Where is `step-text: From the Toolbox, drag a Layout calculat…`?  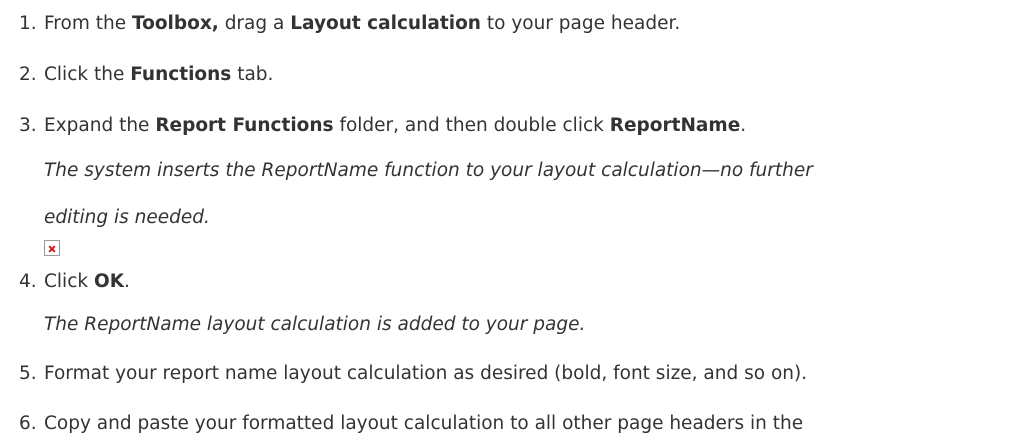 step-text: From the Toolbox, drag a Layout calculat… is located at coordinates (362, 23).